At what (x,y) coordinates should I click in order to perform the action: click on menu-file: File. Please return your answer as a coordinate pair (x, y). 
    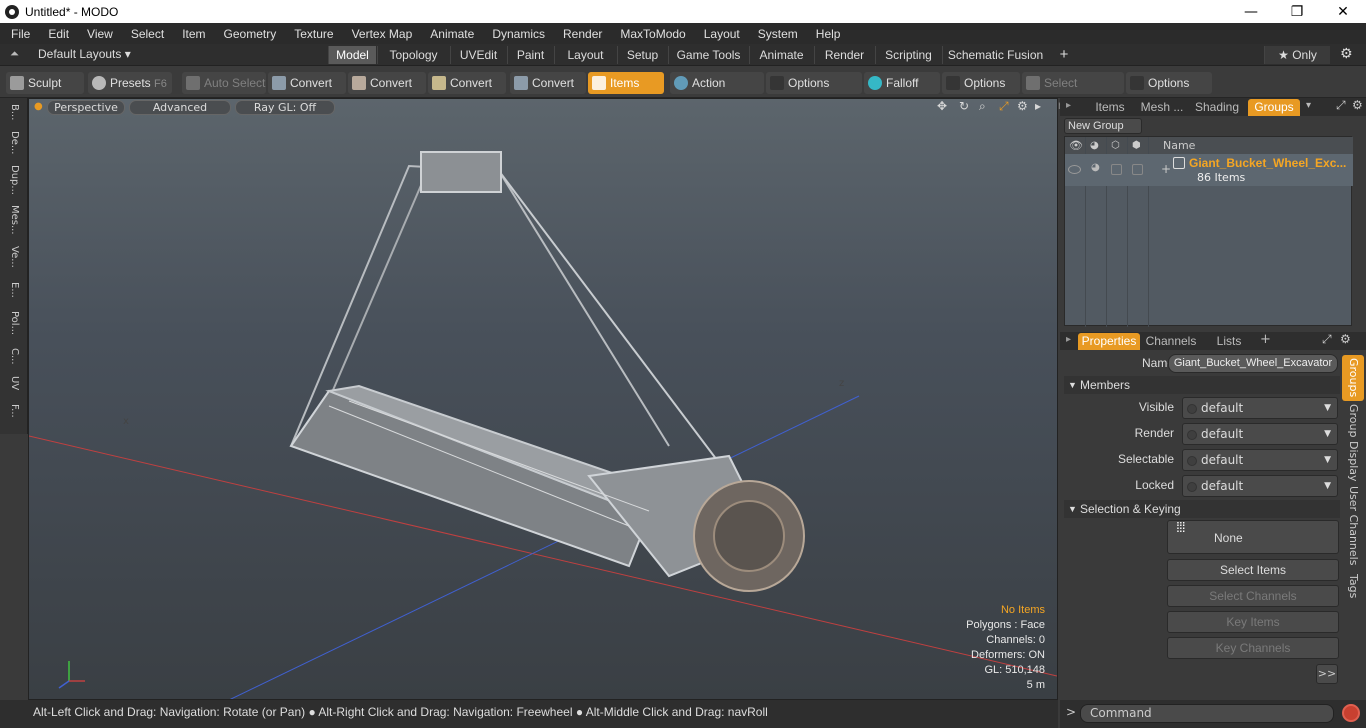
    Looking at the image, I should click on (18, 34).